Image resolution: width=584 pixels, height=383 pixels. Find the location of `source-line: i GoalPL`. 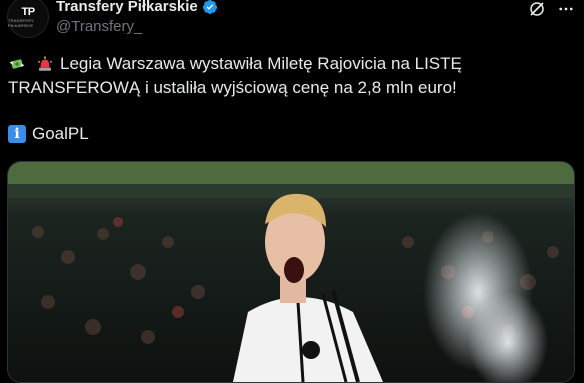

source-line: i GoalPL is located at coordinates (48, 134).